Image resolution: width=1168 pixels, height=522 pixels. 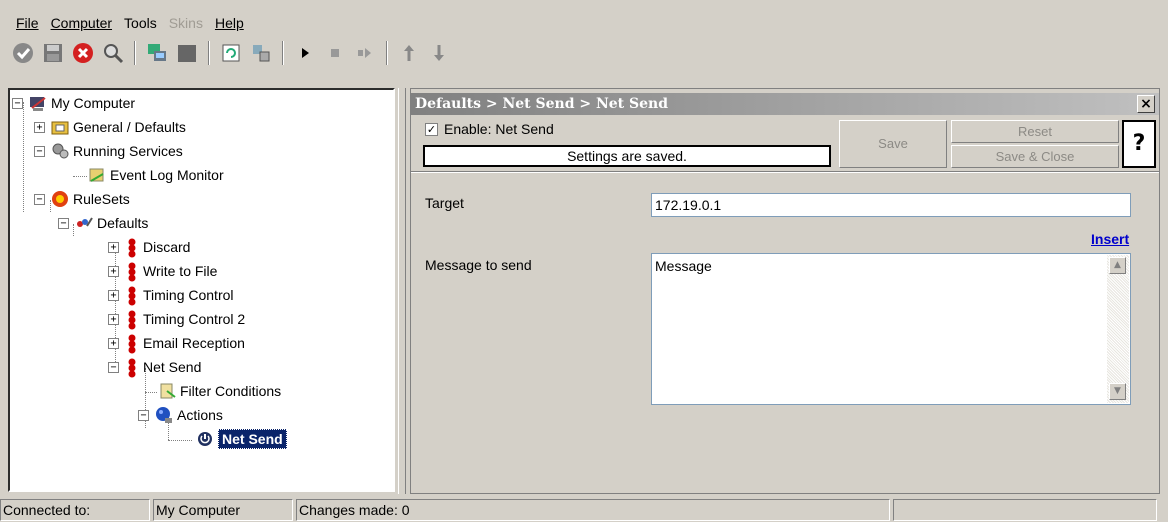 I want to click on step-icon, so click(x=365, y=53).